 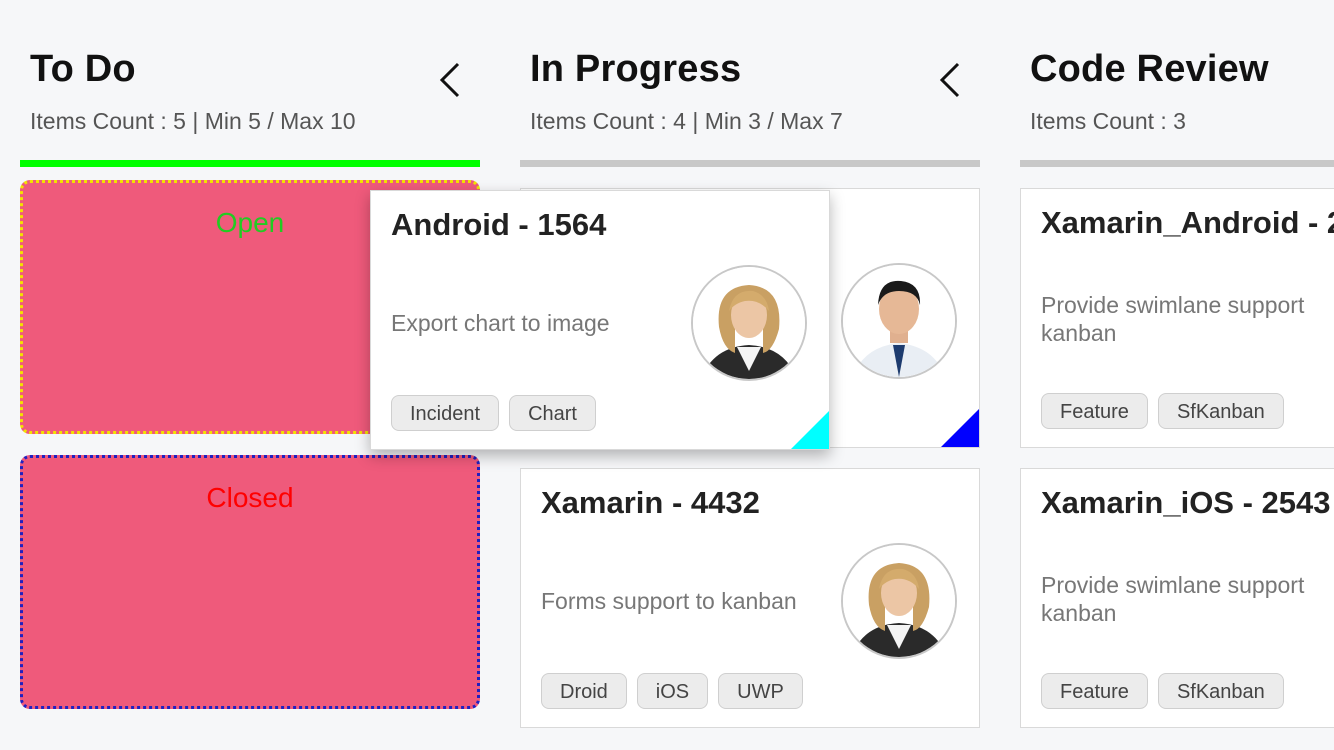 What do you see at coordinates (500, 323) in the screenshot?
I see `card-description: Export chart to image` at bounding box center [500, 323].